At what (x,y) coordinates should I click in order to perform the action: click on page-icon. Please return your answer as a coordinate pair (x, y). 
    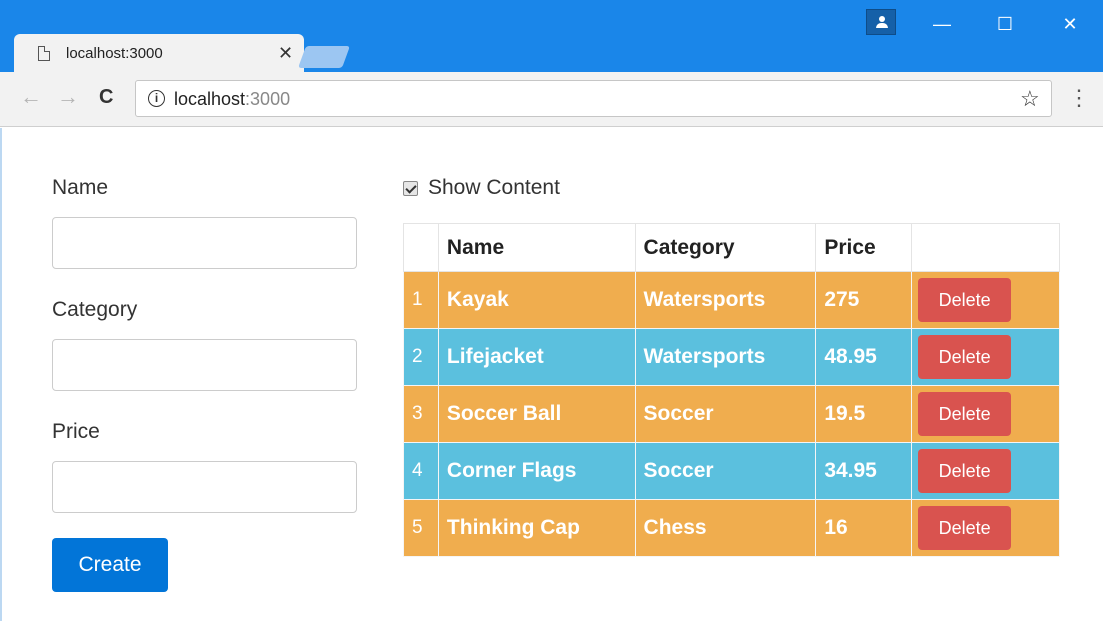
    Looking at the image, I should click on (44, 53).